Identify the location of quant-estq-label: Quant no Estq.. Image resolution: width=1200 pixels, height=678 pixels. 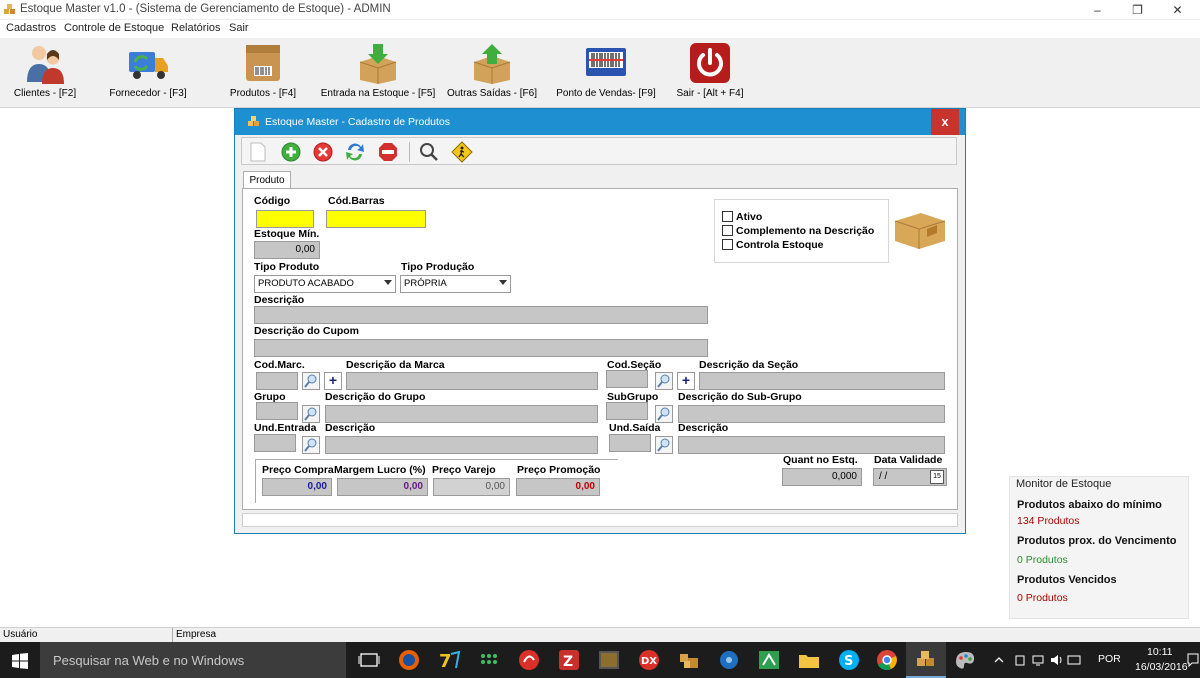
(820, 460).